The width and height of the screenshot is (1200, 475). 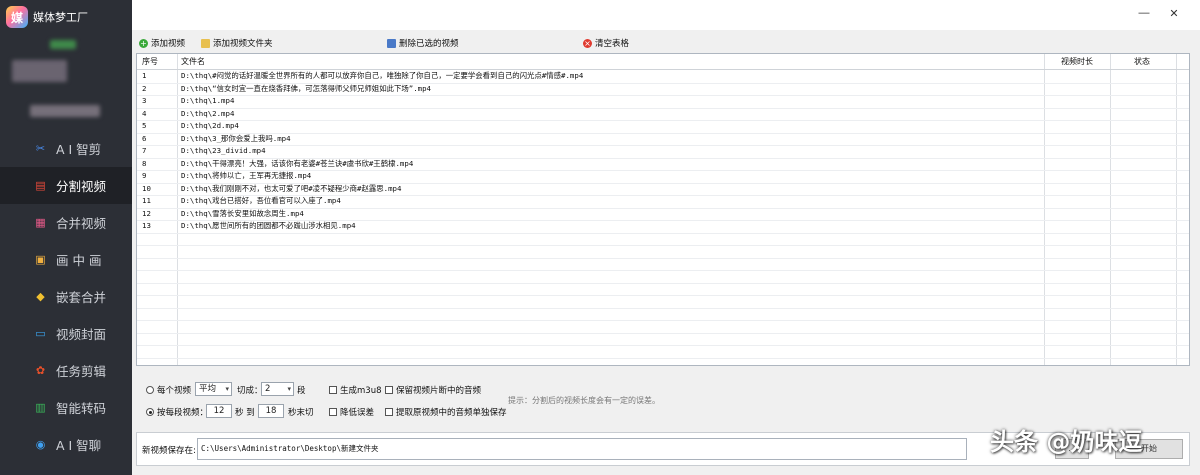 I want to click on segments-value: 2, so click(x=268, y=389).